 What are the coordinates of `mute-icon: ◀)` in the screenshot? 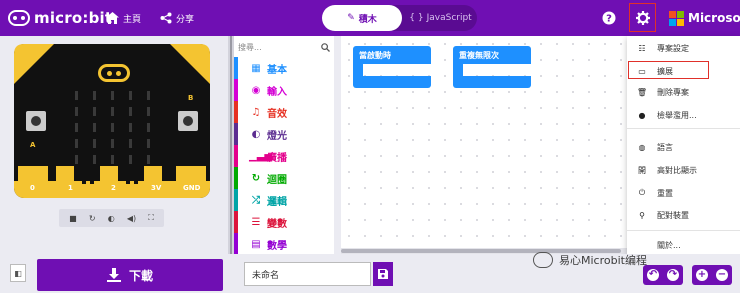 It's located at (131, 218).